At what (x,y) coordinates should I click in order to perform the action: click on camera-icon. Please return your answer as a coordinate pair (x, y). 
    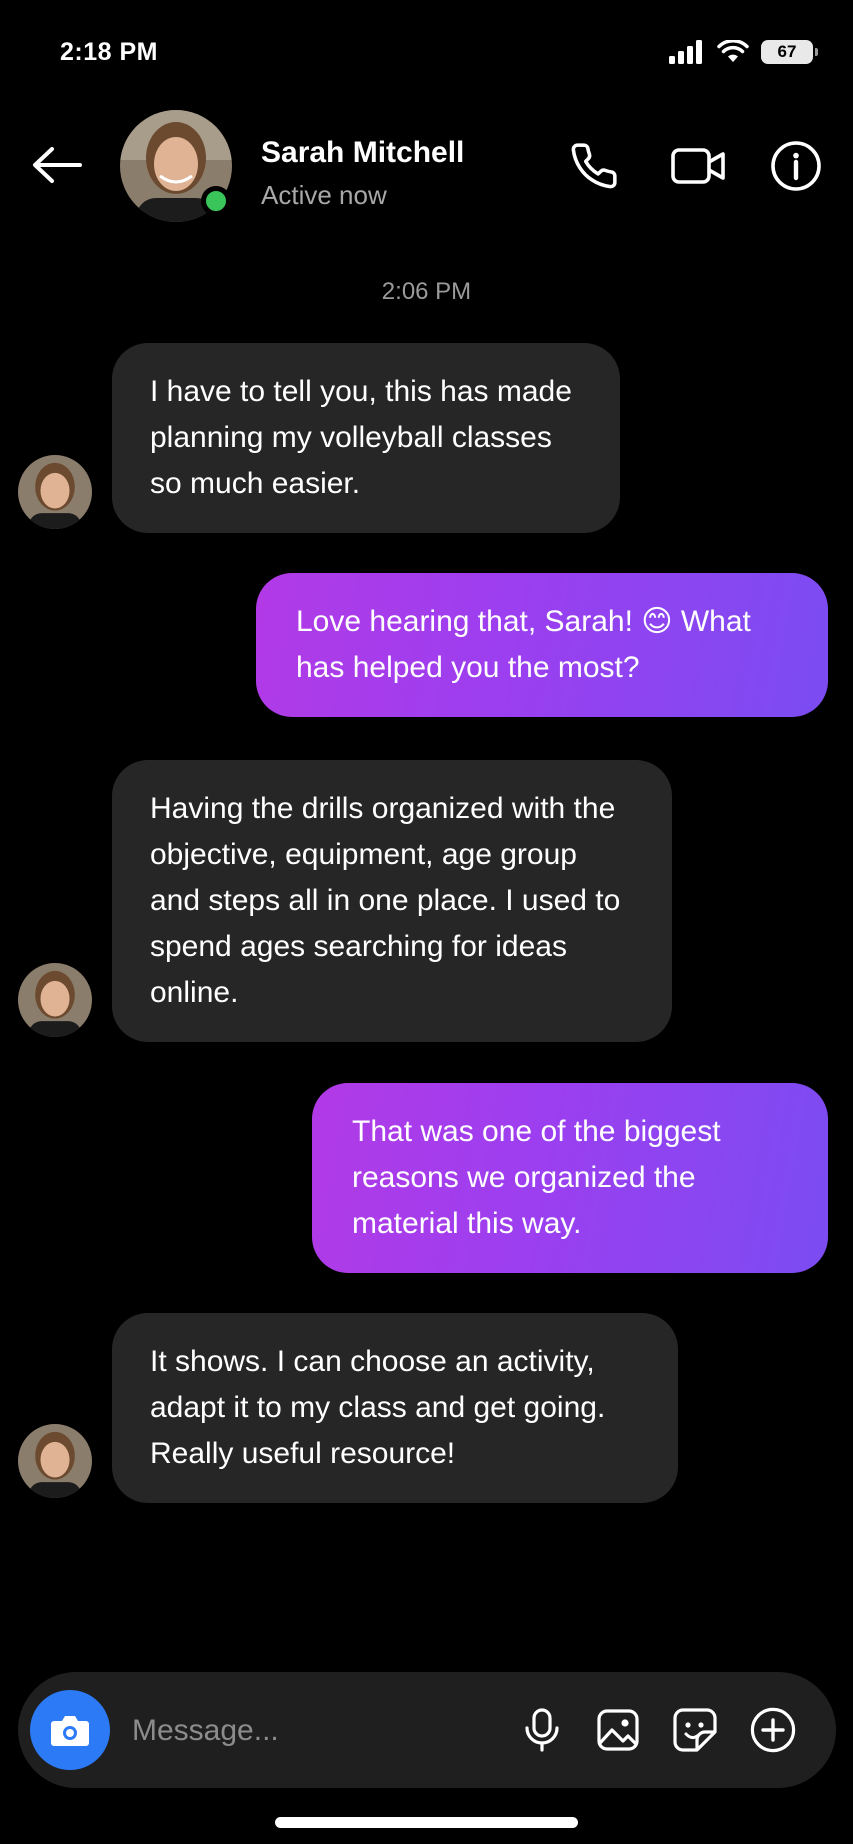
    Looking at the image, I should click on (70, 1731).